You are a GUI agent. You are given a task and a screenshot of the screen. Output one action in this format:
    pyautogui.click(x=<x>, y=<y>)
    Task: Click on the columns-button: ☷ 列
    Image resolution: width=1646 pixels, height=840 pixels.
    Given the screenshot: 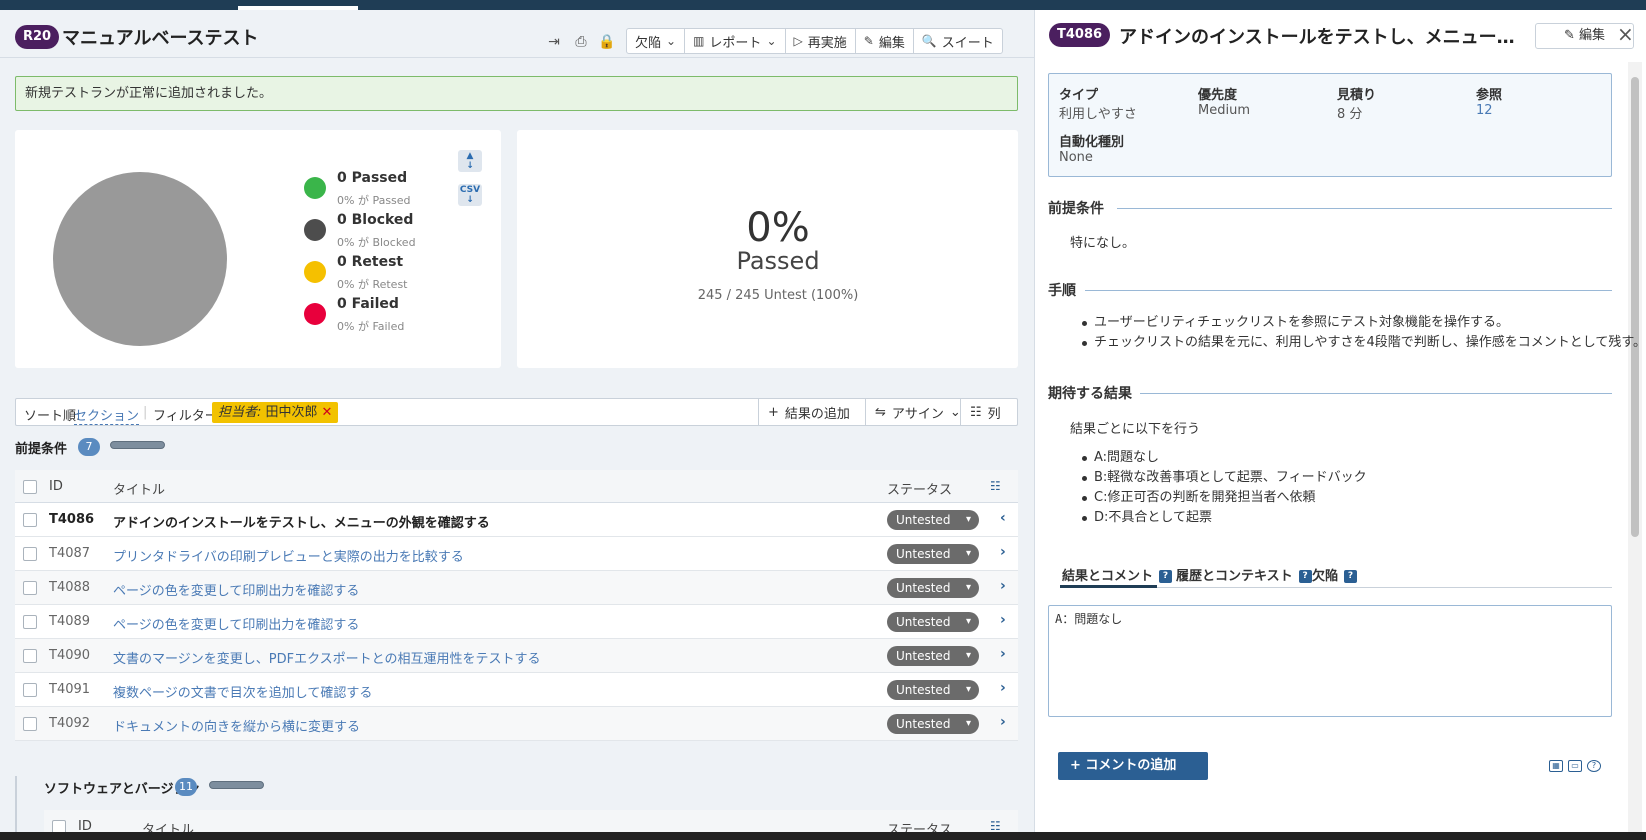 What is the action you would take?
    pyautogui.click(x=985, y=412)
    